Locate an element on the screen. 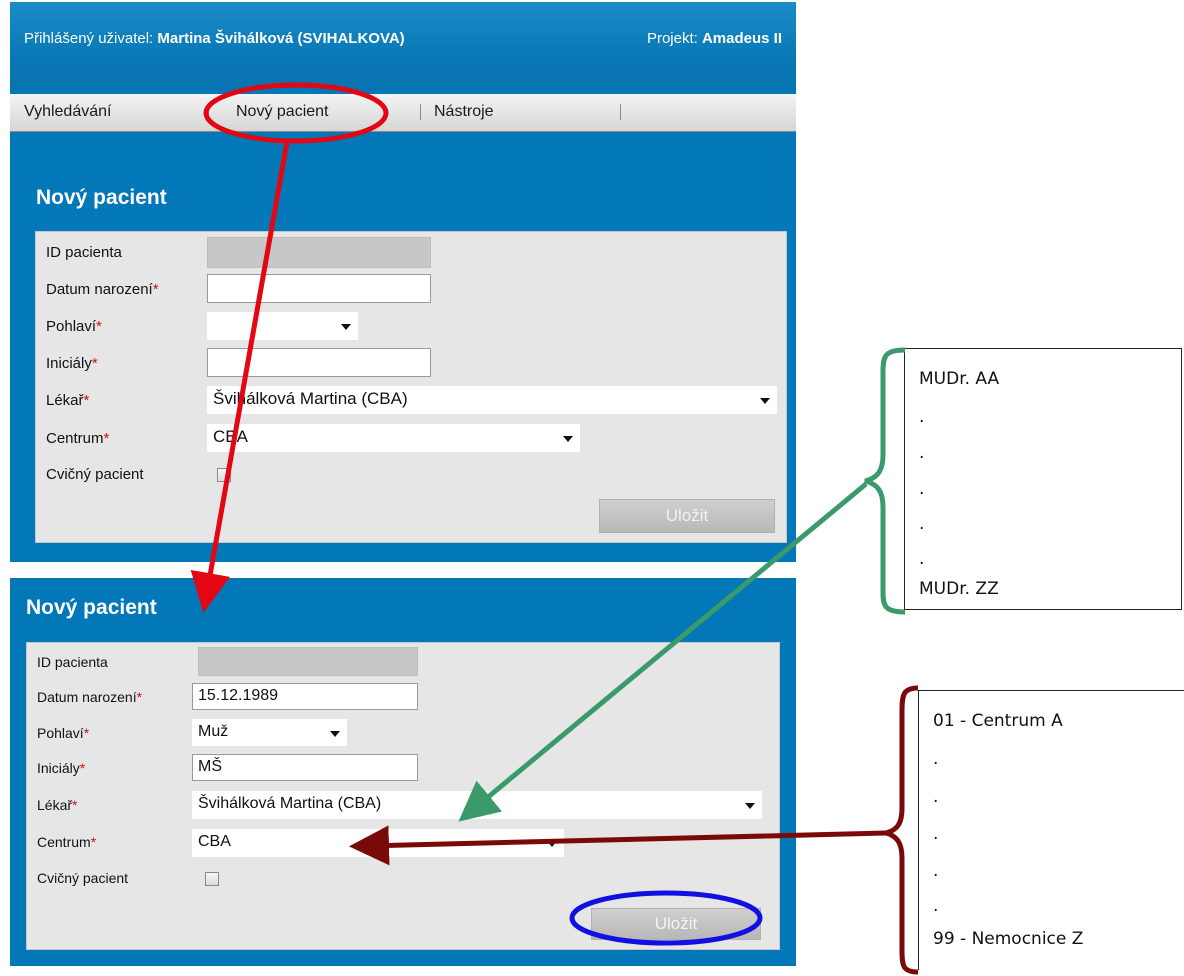 This screenshot has width=1184, height=976. birth-date-field is located at coordinates (319, 288).